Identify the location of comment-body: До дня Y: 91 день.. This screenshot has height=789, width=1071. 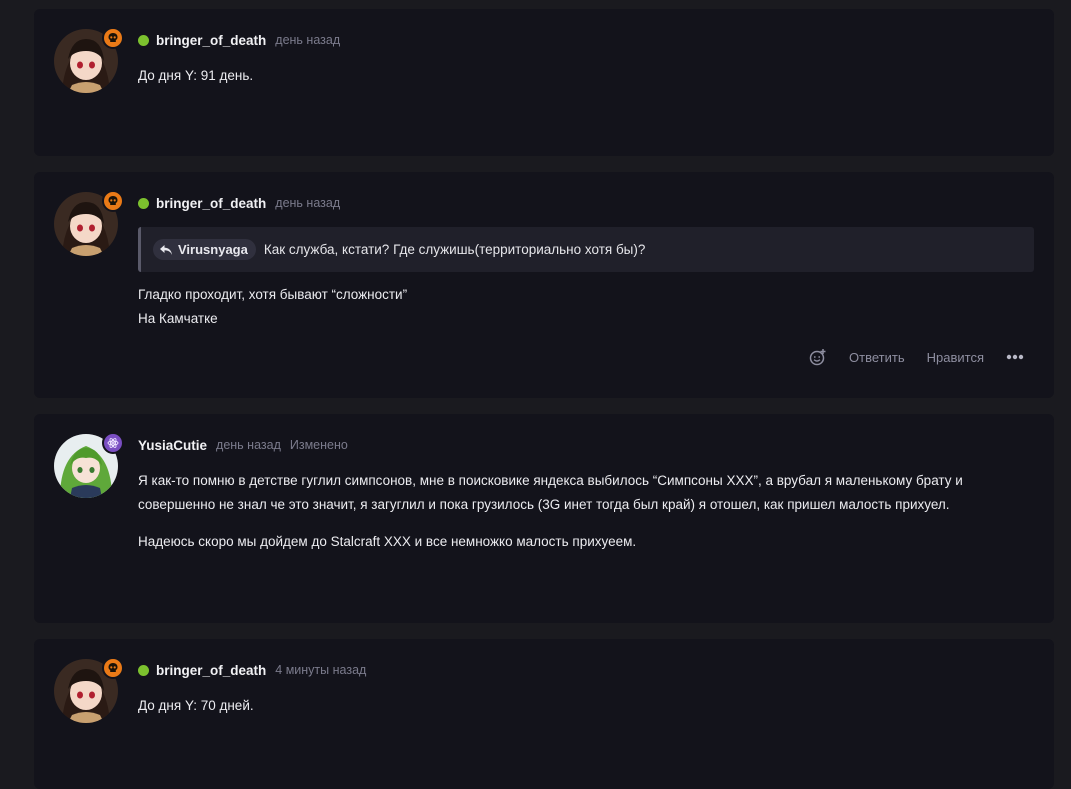
(586, 76).